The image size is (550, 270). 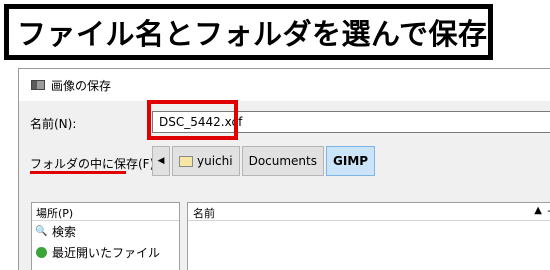 I want to click on crumb-gimp-label: GIMP, so click(x=351, y=161).